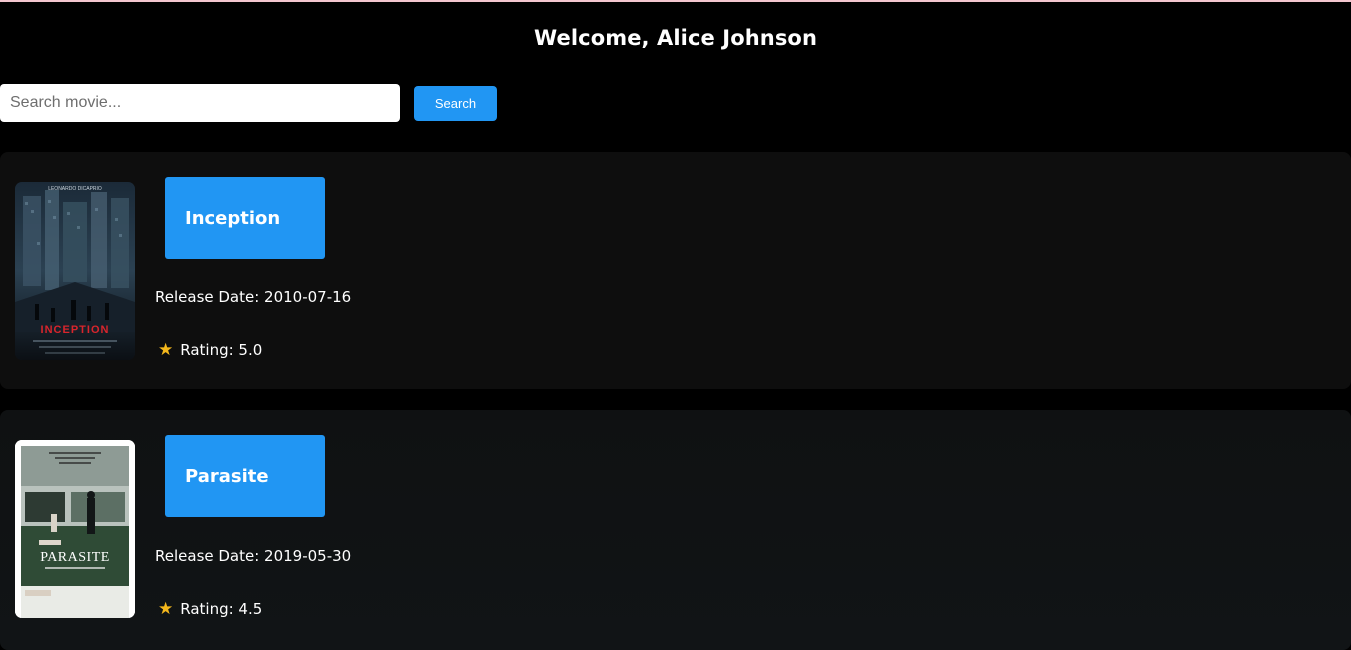 This screenshot has height=650, width=1351. What do you see at coordinates (675, 1) in the screenshot?
I see `top-accent-strip` at bounding box center [675, 1].